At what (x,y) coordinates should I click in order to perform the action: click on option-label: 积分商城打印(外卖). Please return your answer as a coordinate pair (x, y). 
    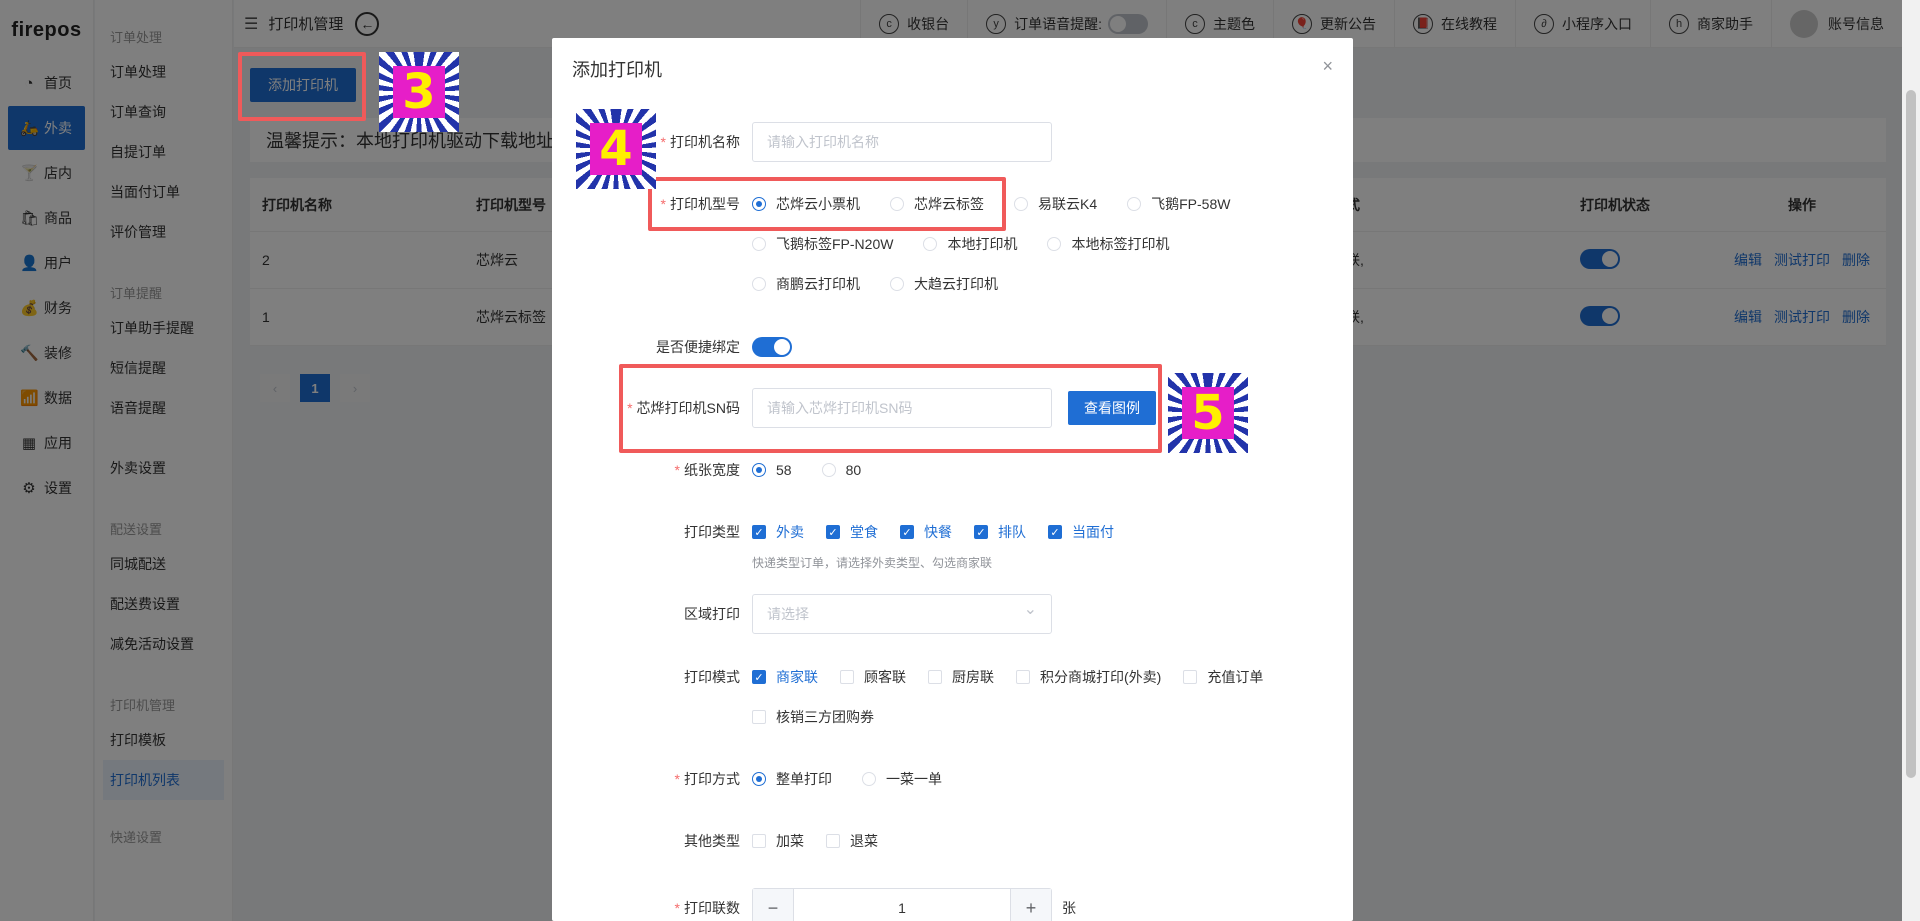
    Looking at the image, I should click on (1101, 677).